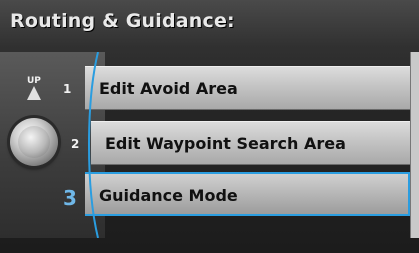 Image resolution: width=419 pixels, height=253 pixels. I want to click on up-arrow-icon, so click(34, 93).